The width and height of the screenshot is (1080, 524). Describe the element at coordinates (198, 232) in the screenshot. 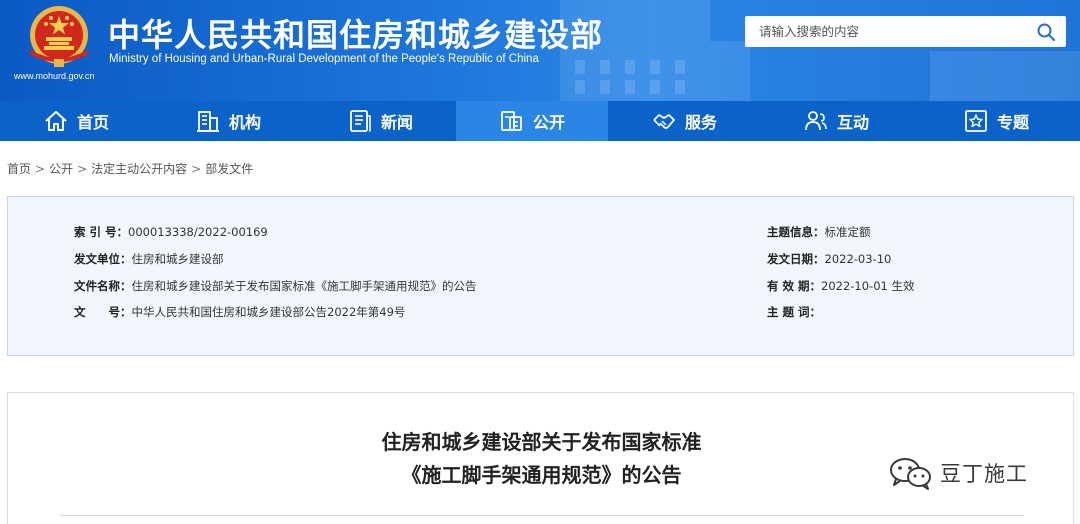

I see `info-value: 000013338/2022-00169` at that location.